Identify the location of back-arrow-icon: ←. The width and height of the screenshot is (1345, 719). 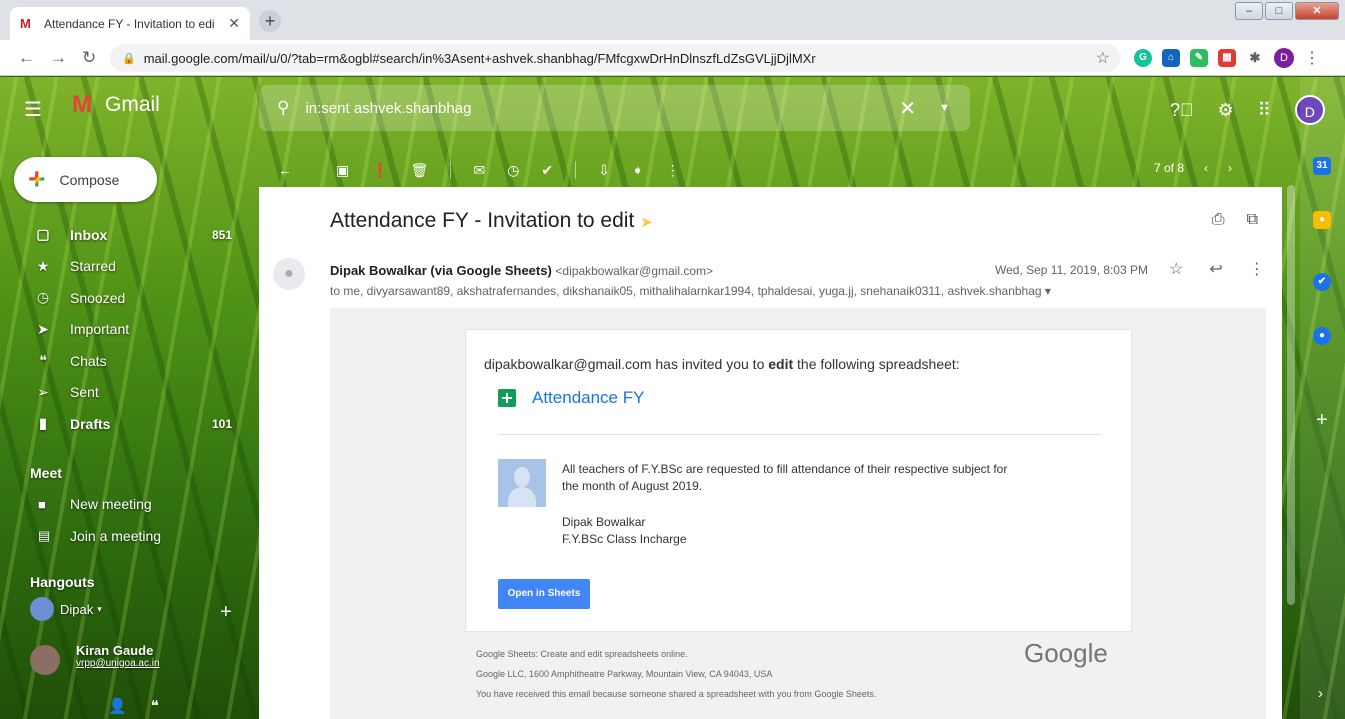
(26, 58).